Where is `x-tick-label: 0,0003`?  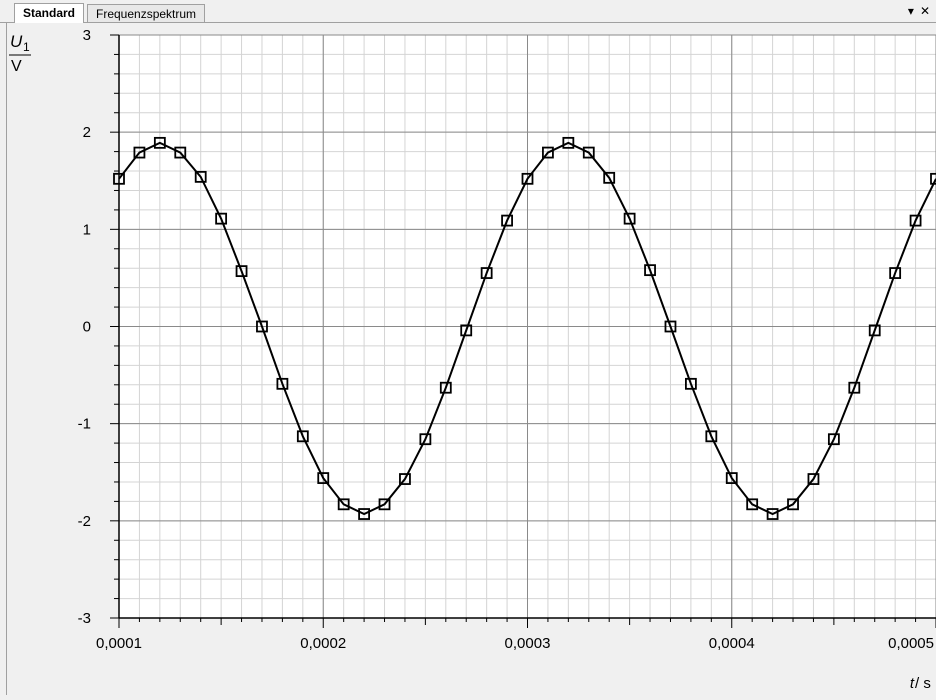 x-tick-label: 0,0003 is located at coordinates (528, 643).